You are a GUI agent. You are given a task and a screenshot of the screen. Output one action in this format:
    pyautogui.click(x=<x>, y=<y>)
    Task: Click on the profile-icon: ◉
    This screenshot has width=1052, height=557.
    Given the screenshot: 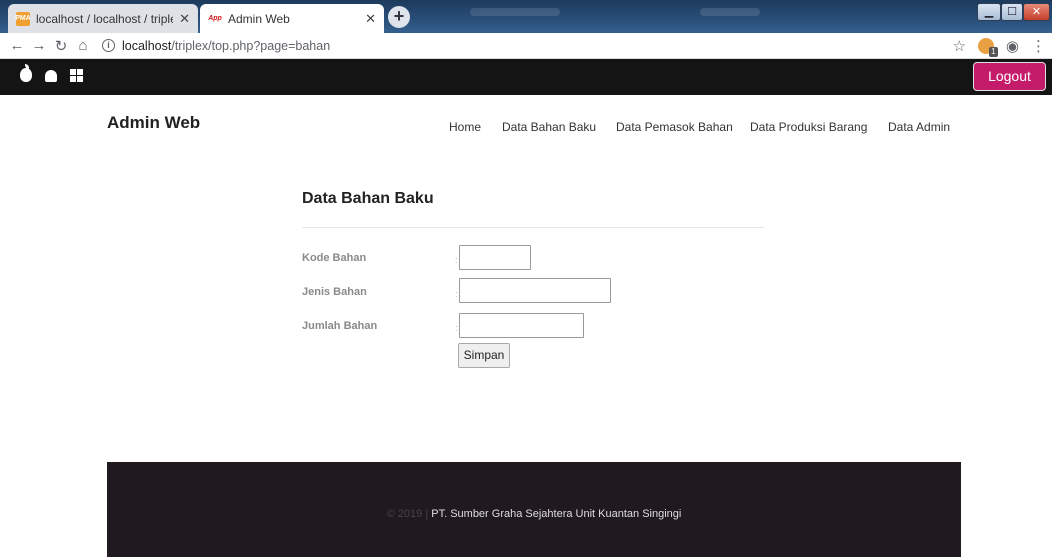 What is the action you would take?
    pyautogui.click(x=1012, y=46)
    